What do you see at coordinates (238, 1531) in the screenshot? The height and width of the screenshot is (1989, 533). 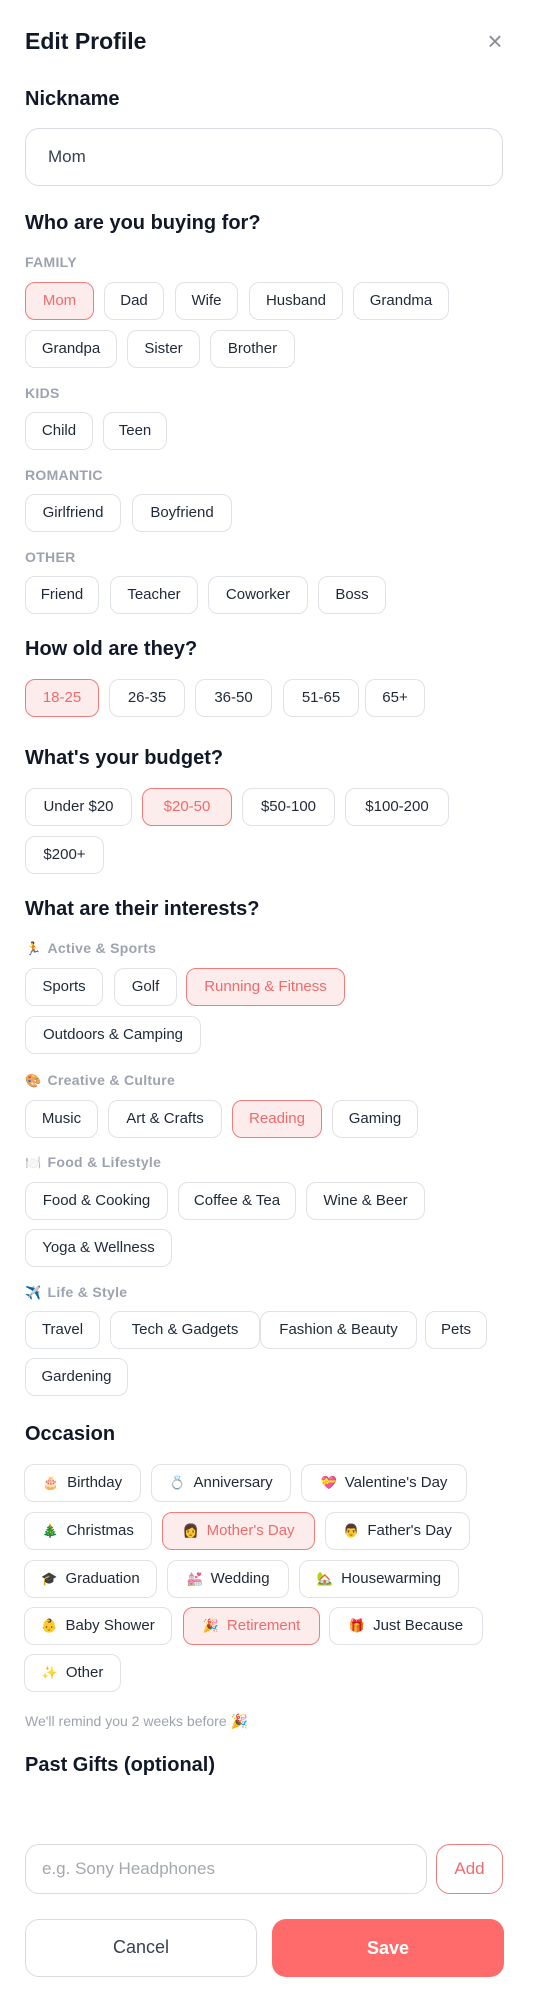 I see `chip-occasion-mothers-day: 👩 Mother's Day` at bounding box center [238, 1531].